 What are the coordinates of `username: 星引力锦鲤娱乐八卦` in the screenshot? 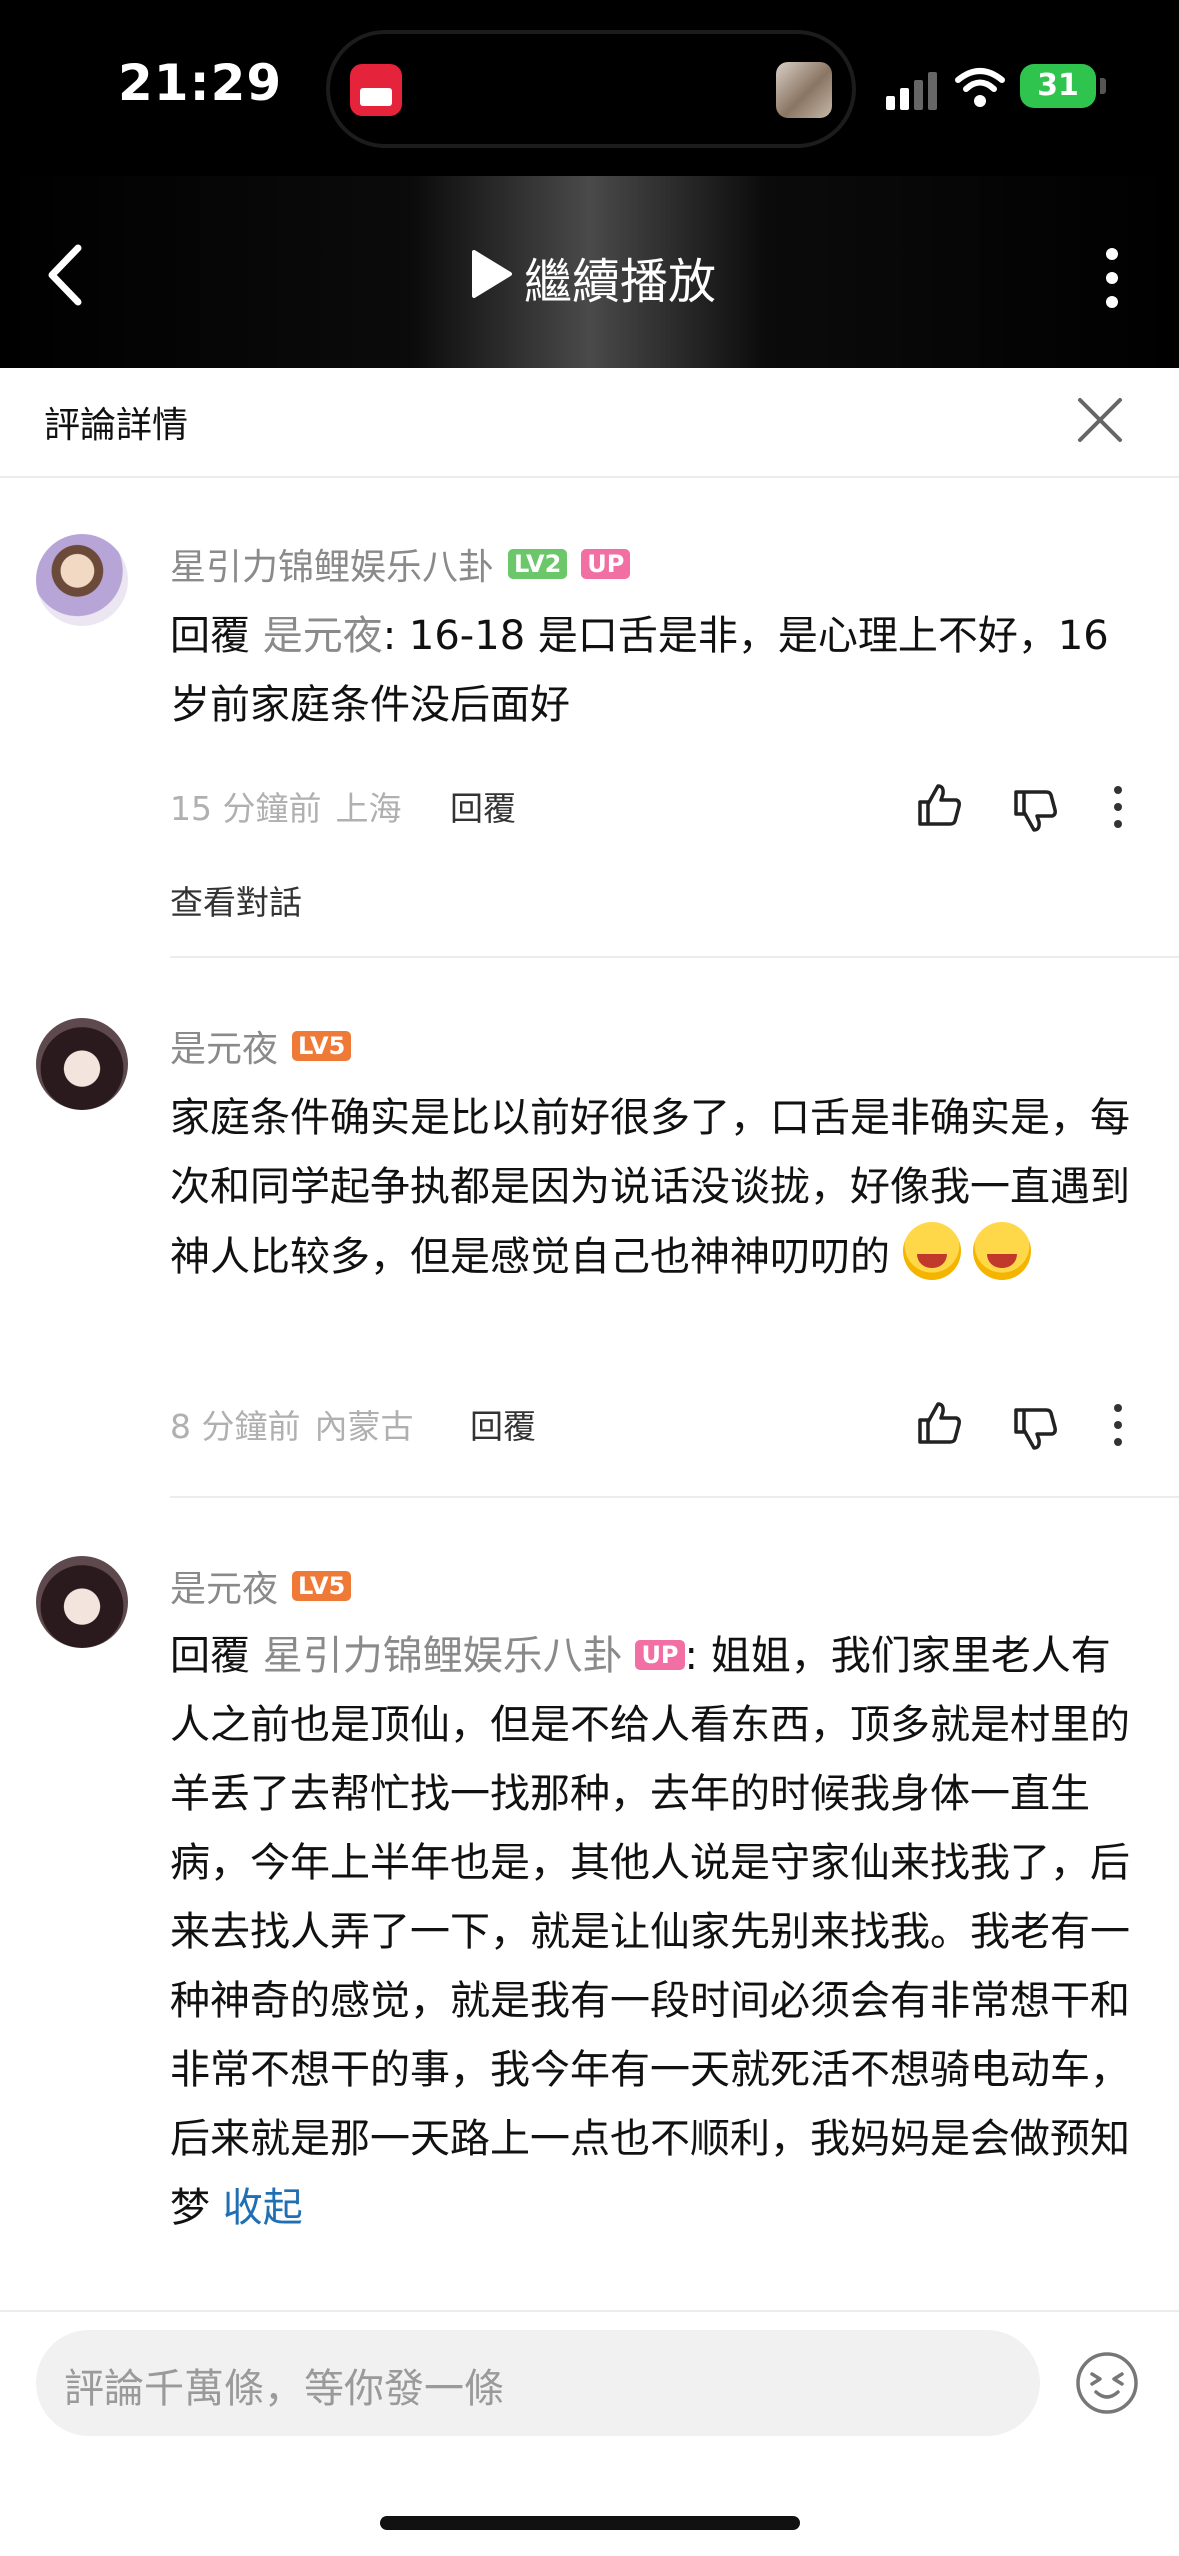 It's located at (332, 564).